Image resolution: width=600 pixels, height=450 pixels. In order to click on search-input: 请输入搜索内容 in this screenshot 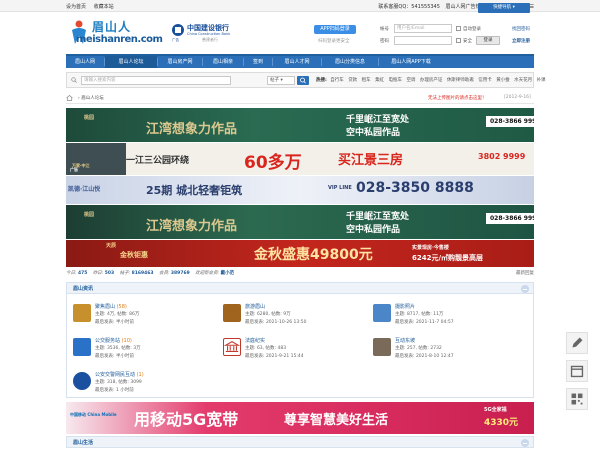, I will do `click(156, 80)`.